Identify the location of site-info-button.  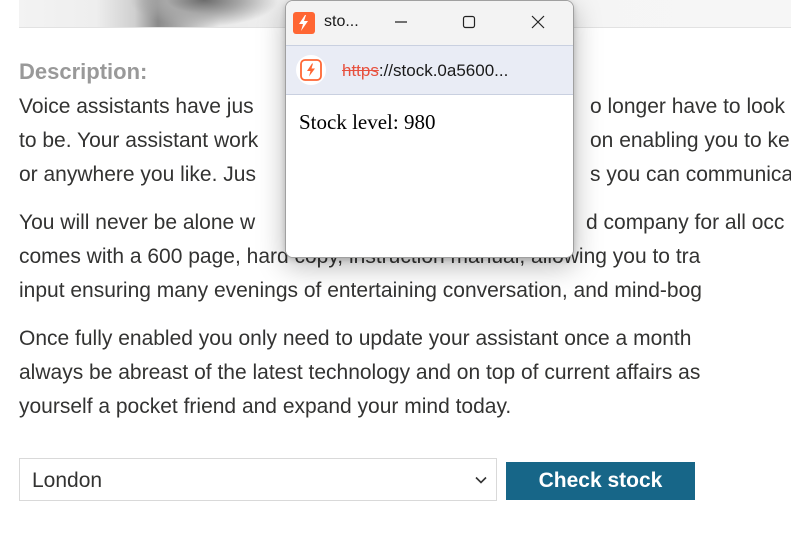
(311, 70).